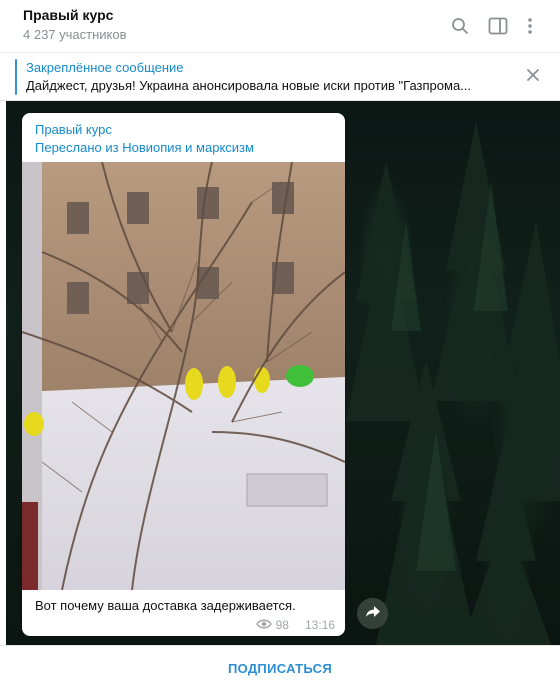 The width and height of the screenshot is (560, 690). Describe the element at coordinates (165, 605) in the screenshot. I see `message-caption: Вот почему ваша доставка задерживается.` at that location.